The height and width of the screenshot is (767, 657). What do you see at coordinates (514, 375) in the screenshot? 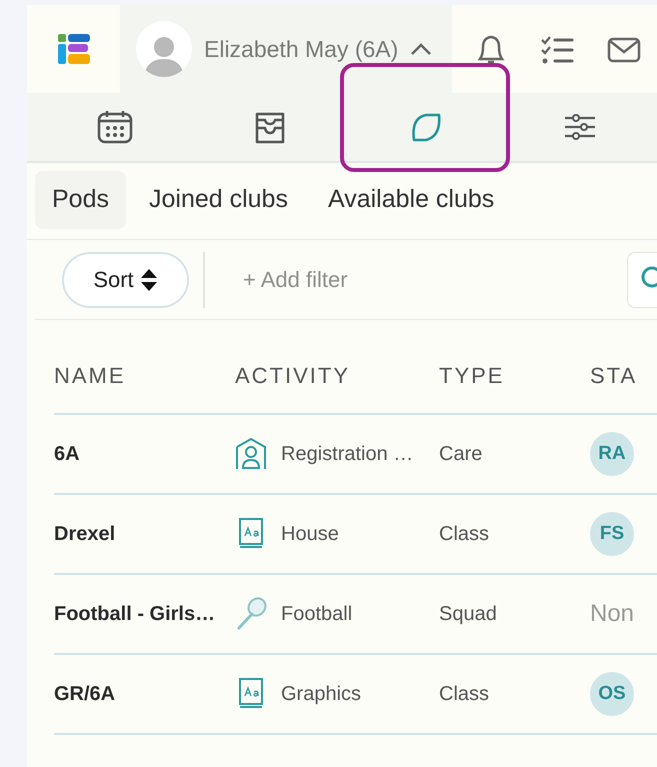
I see `column-header: TYPE` at bounding box center [514, 375].